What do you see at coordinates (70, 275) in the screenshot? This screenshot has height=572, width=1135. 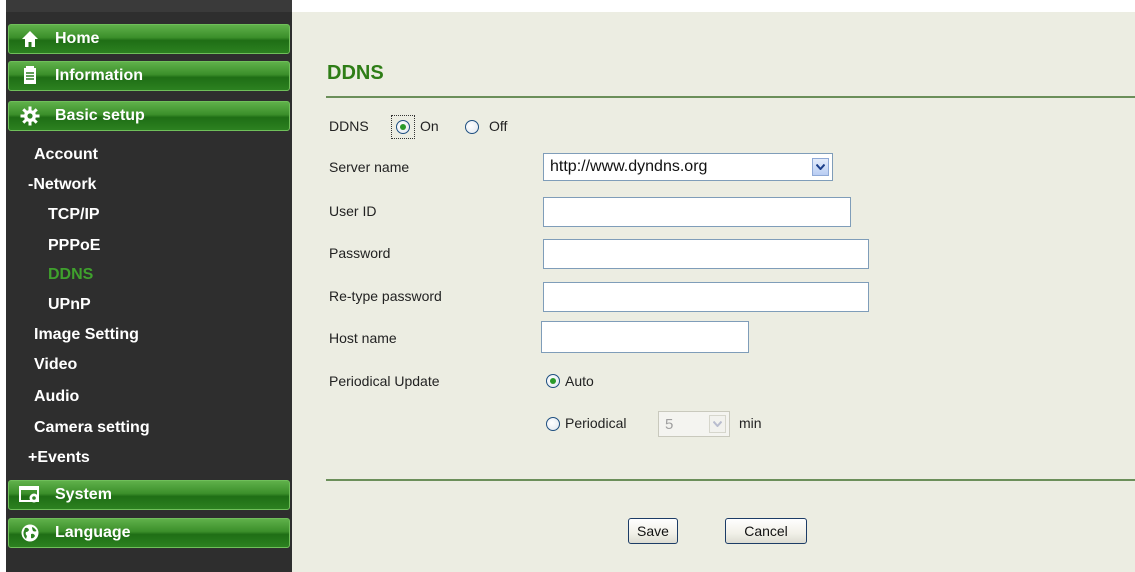 I see `nav-item-ddns: DDNS` at bounding box center [70, 275].